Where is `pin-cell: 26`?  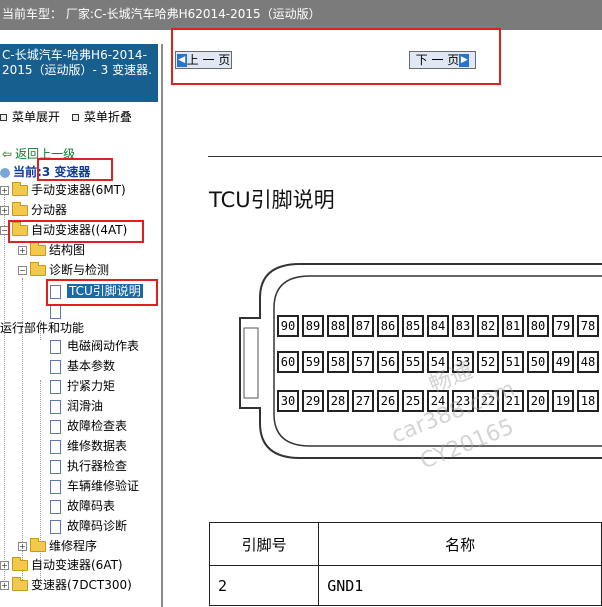 pin-cell: 26 is located at coordinates (388, 401).